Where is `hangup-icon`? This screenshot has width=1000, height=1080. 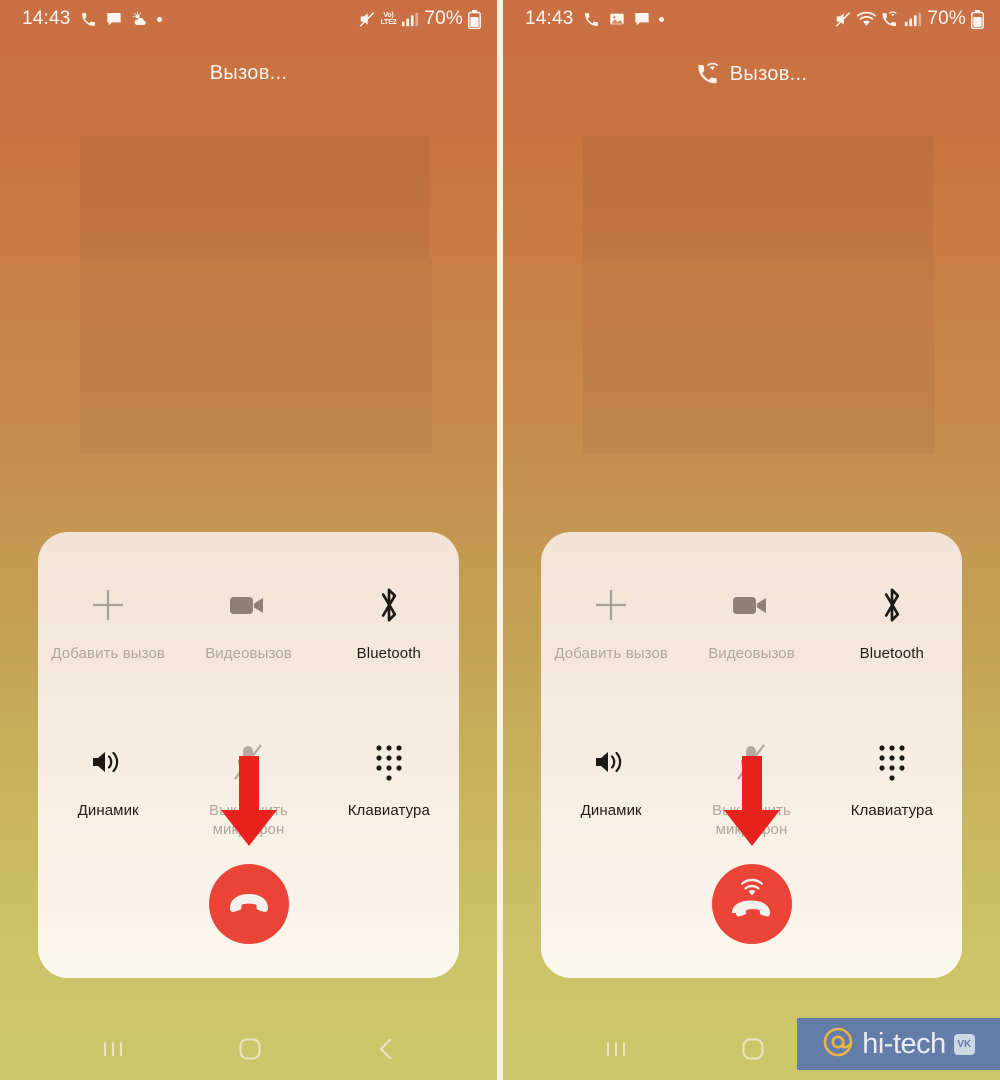 hangup-icon is located at coordinates (249, 904).